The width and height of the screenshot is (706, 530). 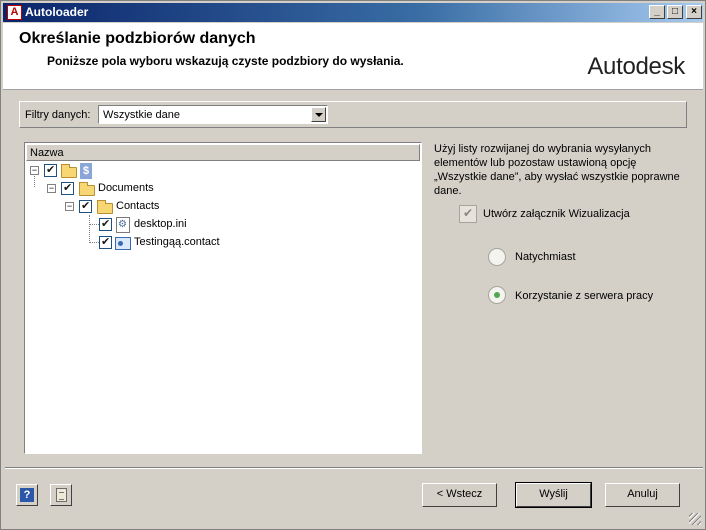 I want to click on clipboard-icon, so click(x=61, y=495).